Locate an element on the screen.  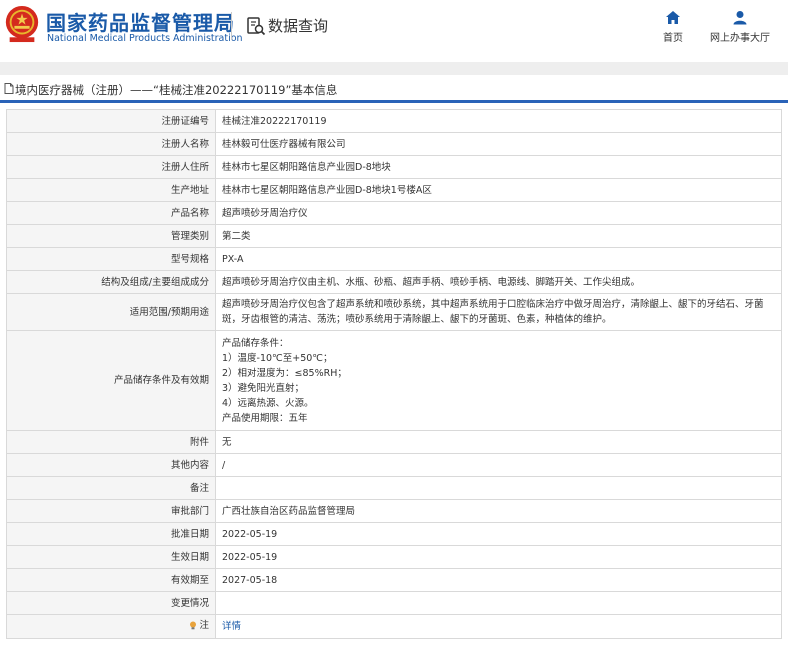
table-row: 有效期至 2027-05-18 is located at coordinates (394, 580).